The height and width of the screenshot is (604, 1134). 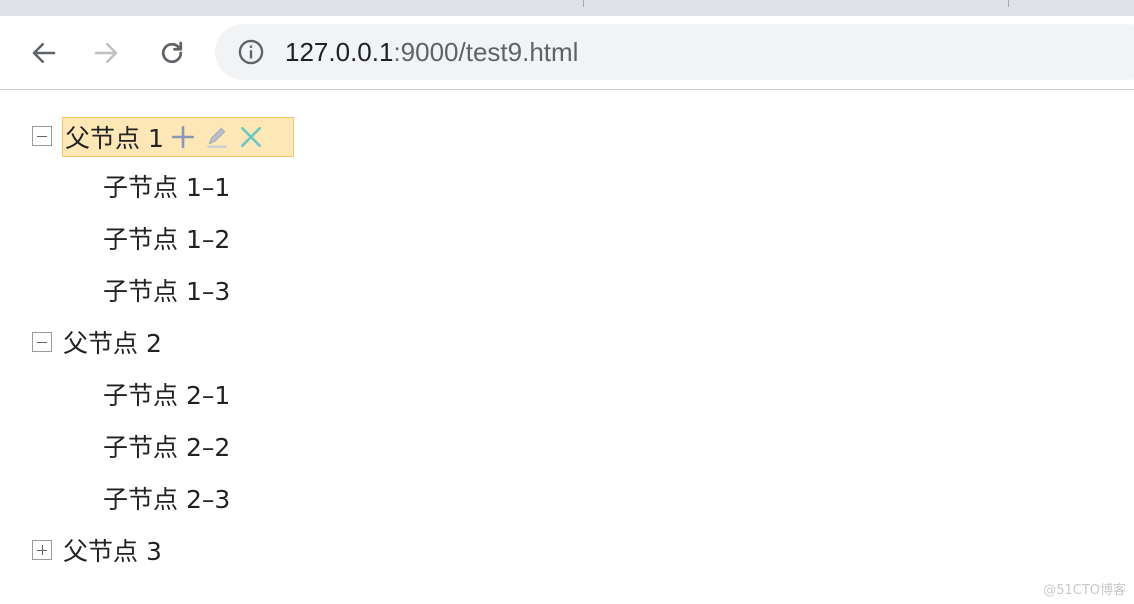 I want to click on tree-node-label: 父节点 1, so click(x=114, y=138).